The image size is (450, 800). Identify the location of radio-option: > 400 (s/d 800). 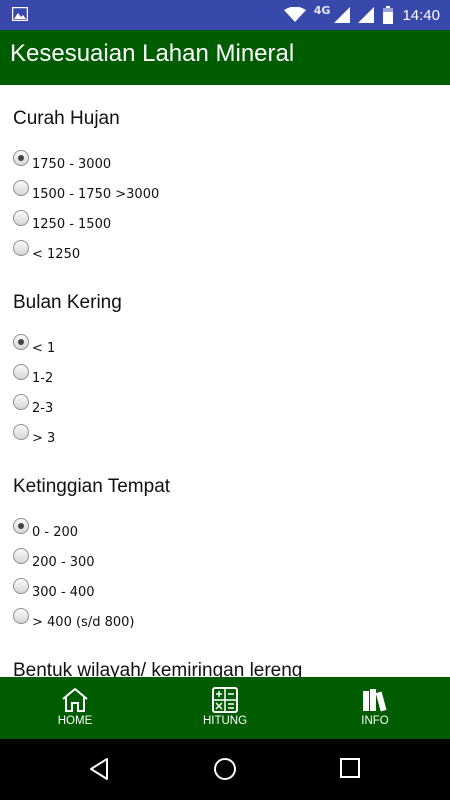
(74, 620).